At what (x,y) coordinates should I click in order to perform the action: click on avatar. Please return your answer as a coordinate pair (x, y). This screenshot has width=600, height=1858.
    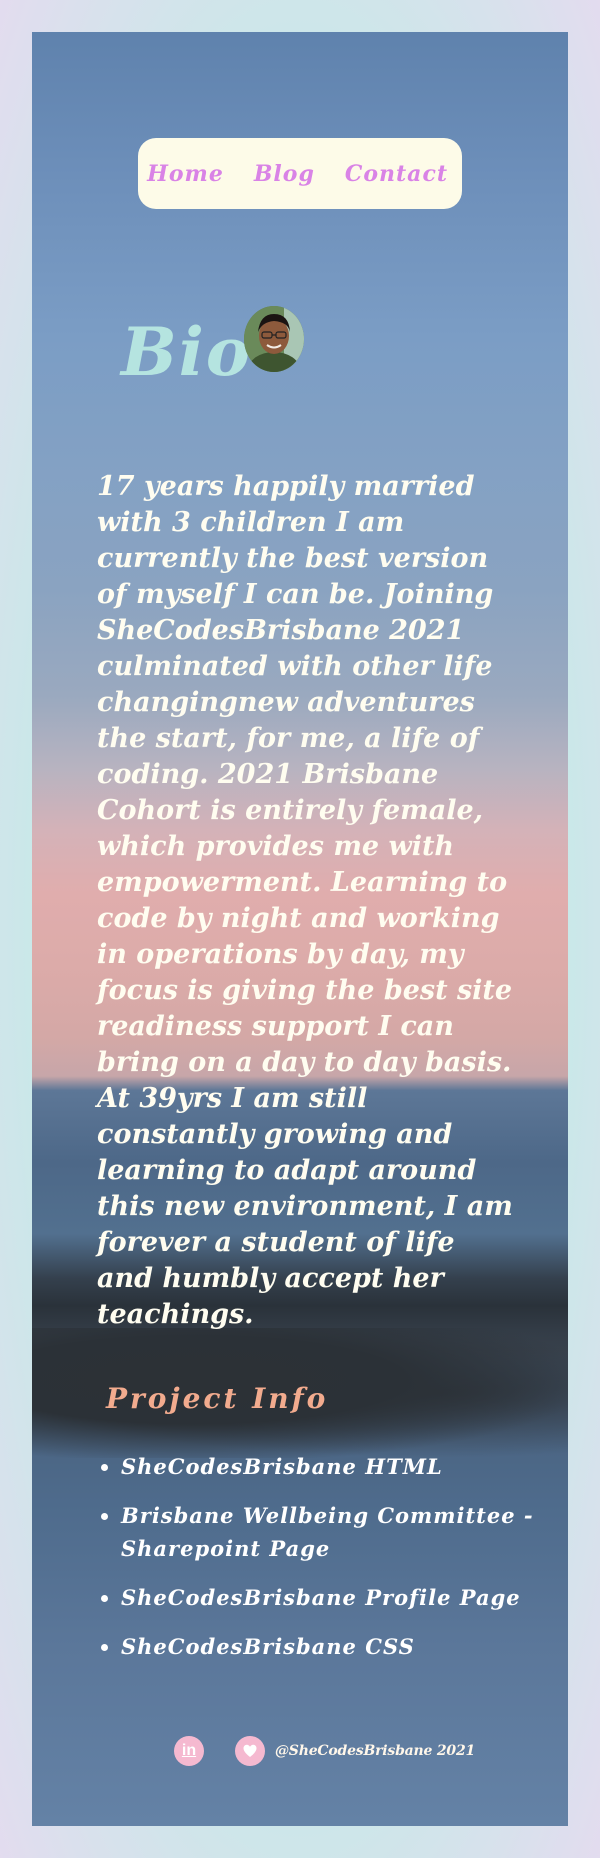
    Looking at the image, I should click on (274, 339).